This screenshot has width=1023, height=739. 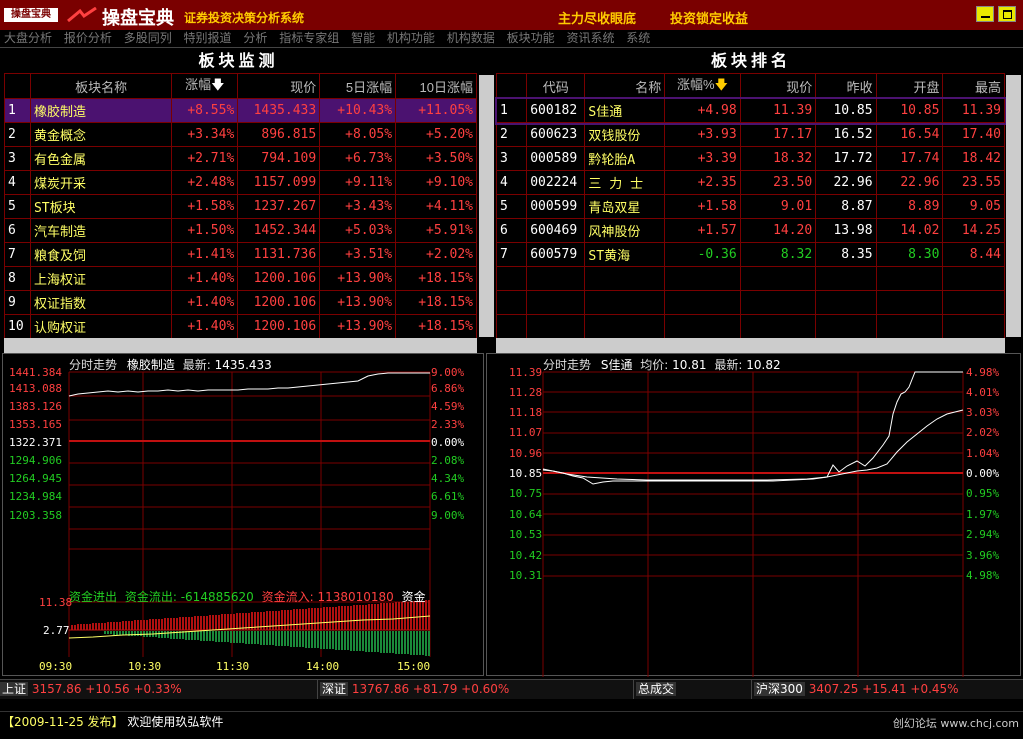 What do you see at coordinates (88, 38) in the screenshot?
I see `menu-item: 报价分析` at bounding box center [88, 38].